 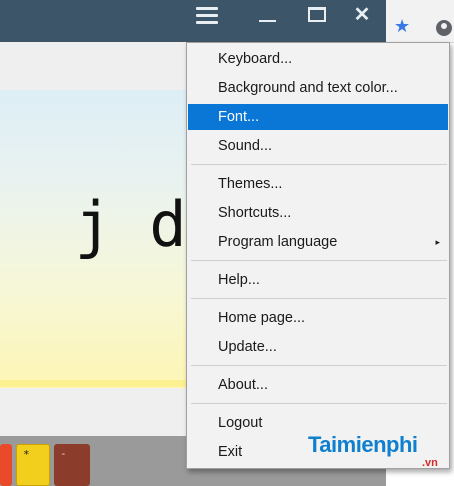 What do you see at coordinates (33, 465) in the screenshot?
I see `keyboard-key-highlighted: *` at bounding box center [33, 465].